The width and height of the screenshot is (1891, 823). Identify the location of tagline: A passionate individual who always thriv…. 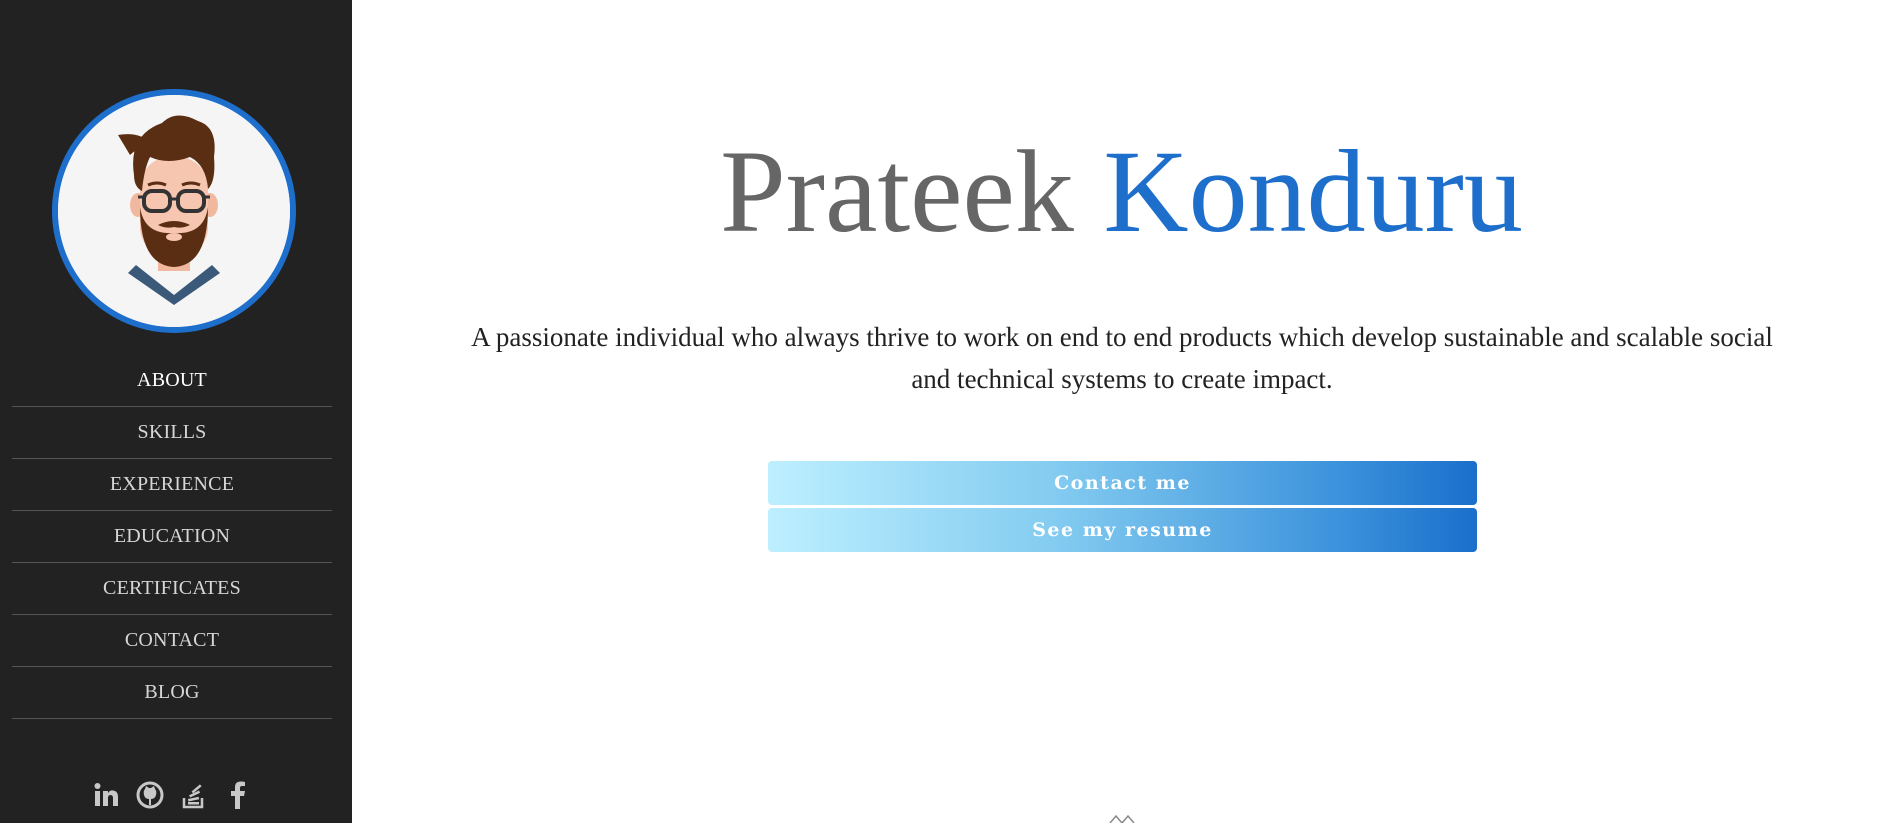
(1122, 358).